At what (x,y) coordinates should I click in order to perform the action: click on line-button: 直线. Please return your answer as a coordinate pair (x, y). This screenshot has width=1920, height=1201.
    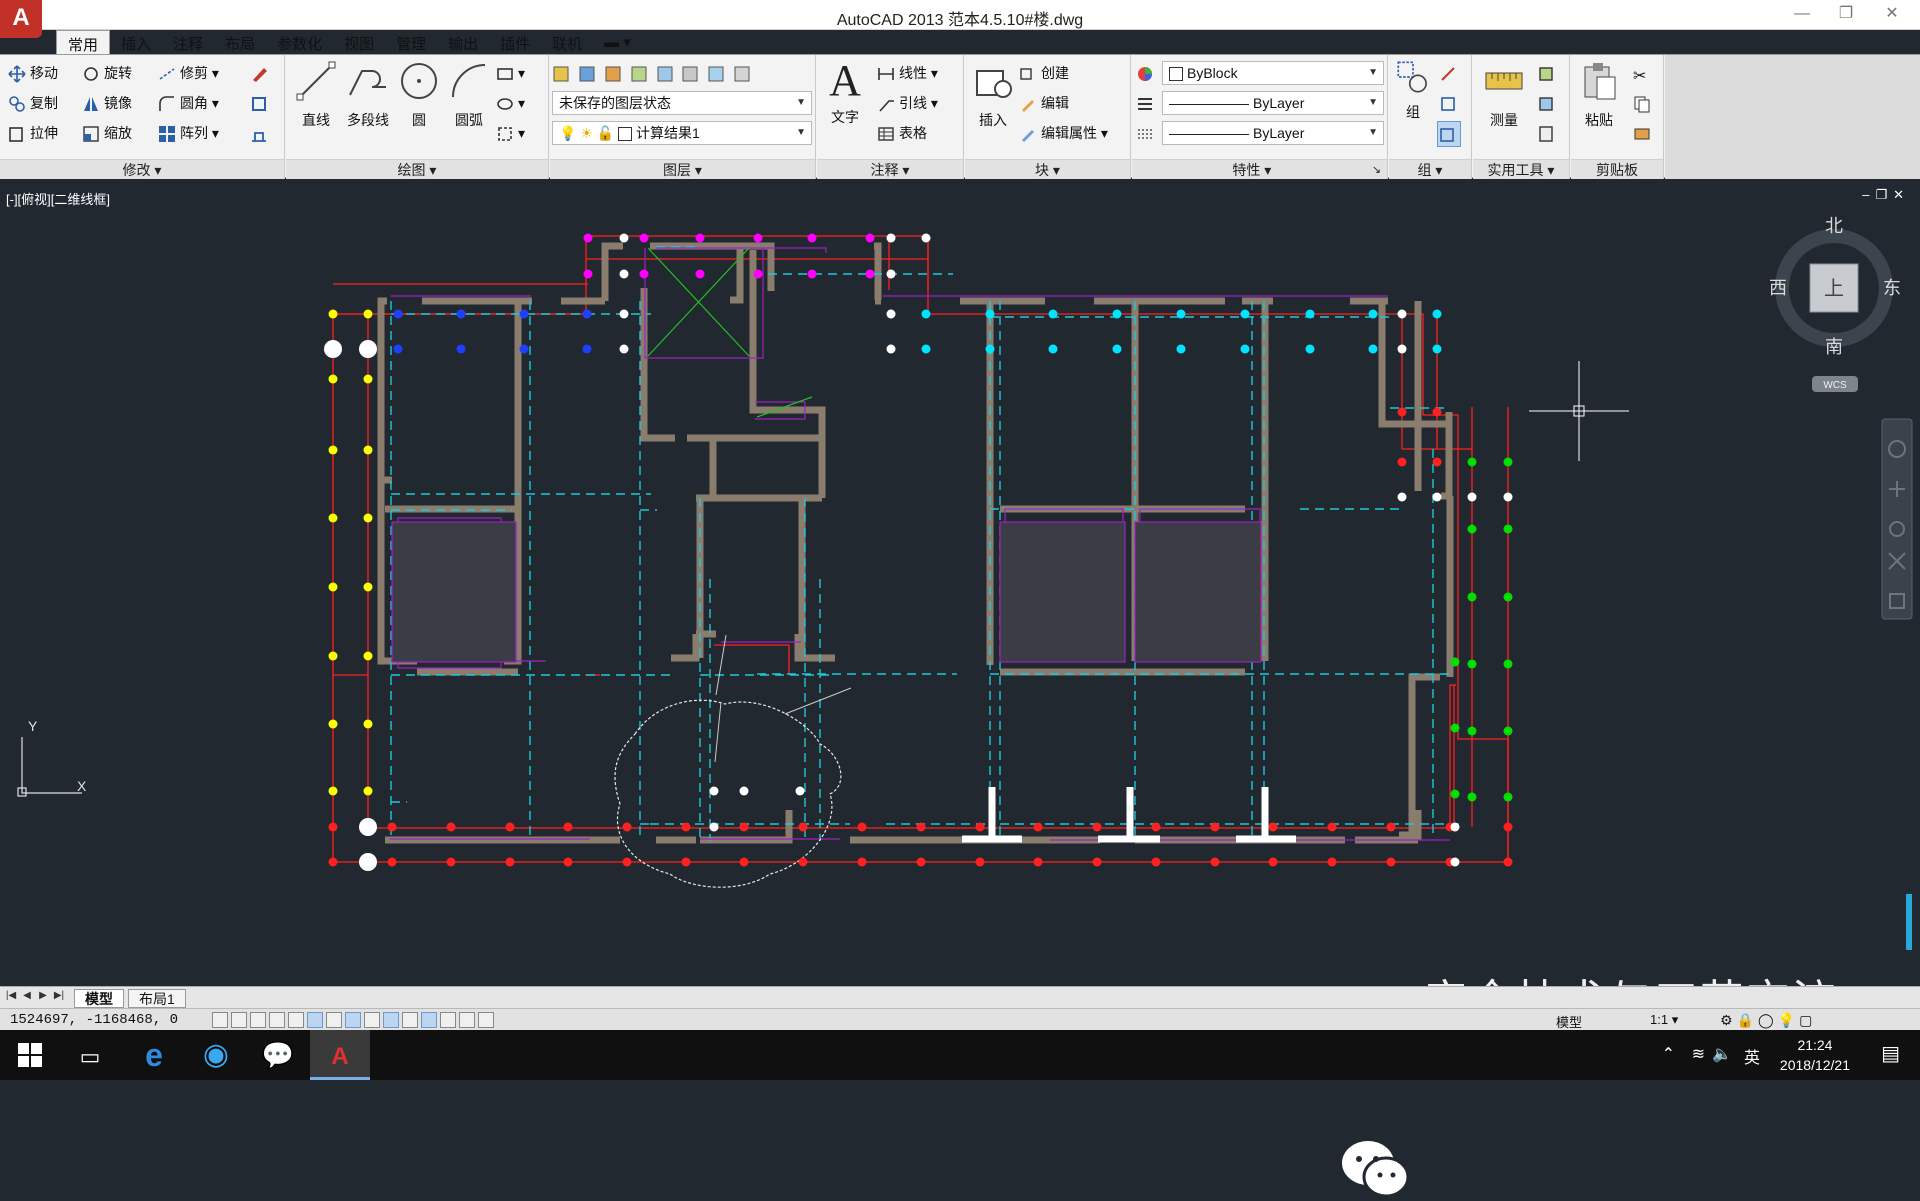
    Looking at the image, I should click on (316, 94).